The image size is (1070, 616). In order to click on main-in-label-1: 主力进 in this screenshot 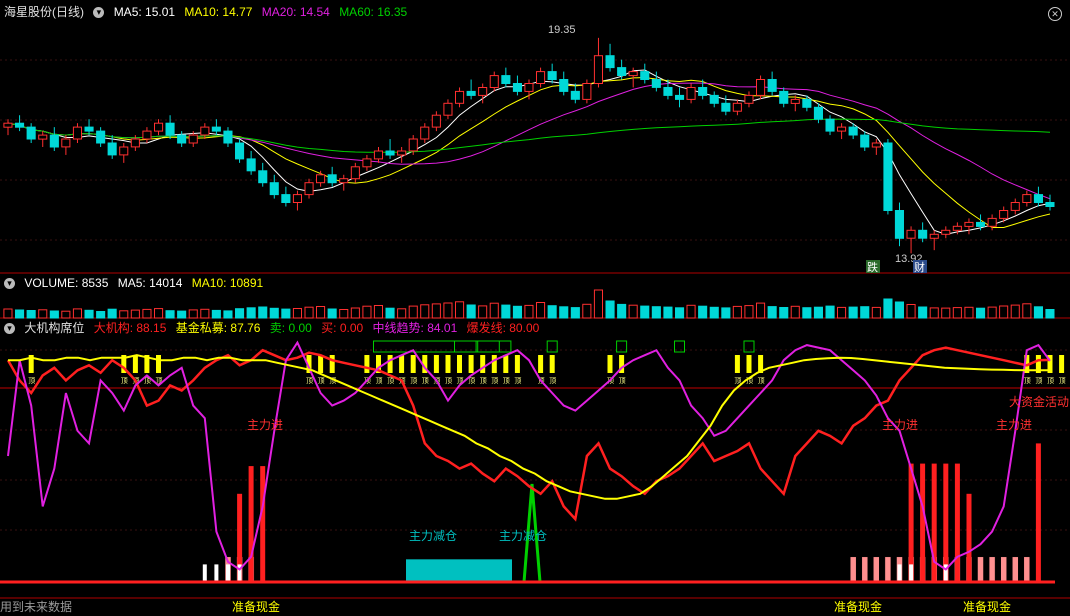, I will do `click(265, 425)`.